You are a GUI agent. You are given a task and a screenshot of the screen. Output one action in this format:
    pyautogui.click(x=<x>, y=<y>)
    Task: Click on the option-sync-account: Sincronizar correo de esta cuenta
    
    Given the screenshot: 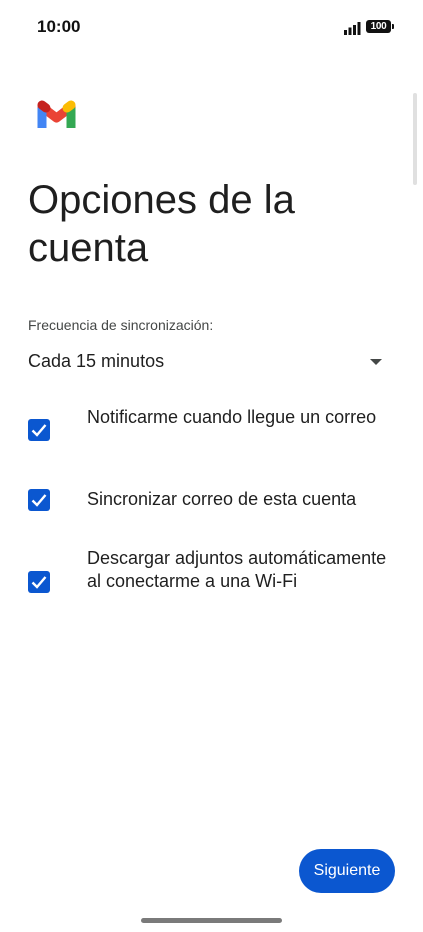 What is the action you would take?
    pyautogui.click(x=213, y=501)
    